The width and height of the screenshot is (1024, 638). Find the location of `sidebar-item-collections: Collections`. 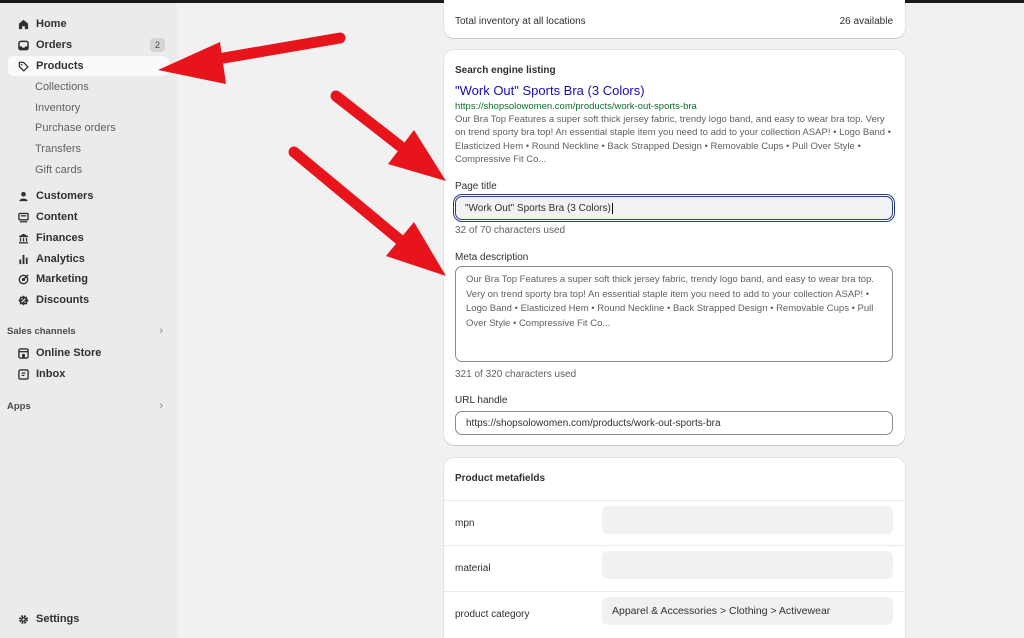

sidebar-item-collections: Collections is located at coordinates (88, 87).